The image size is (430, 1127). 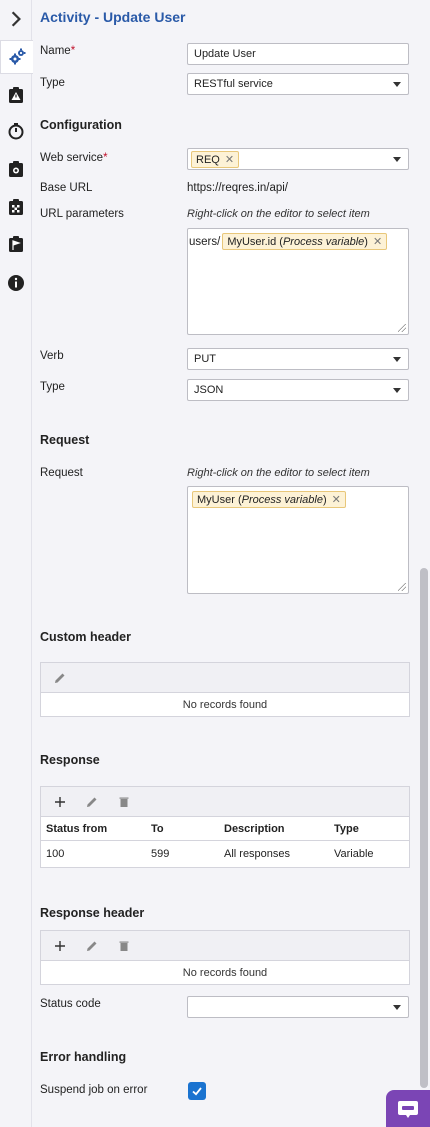 I want to click on url-variable-chip: MyUser.id (Process variable) ✕, so click(x=305, y=241).